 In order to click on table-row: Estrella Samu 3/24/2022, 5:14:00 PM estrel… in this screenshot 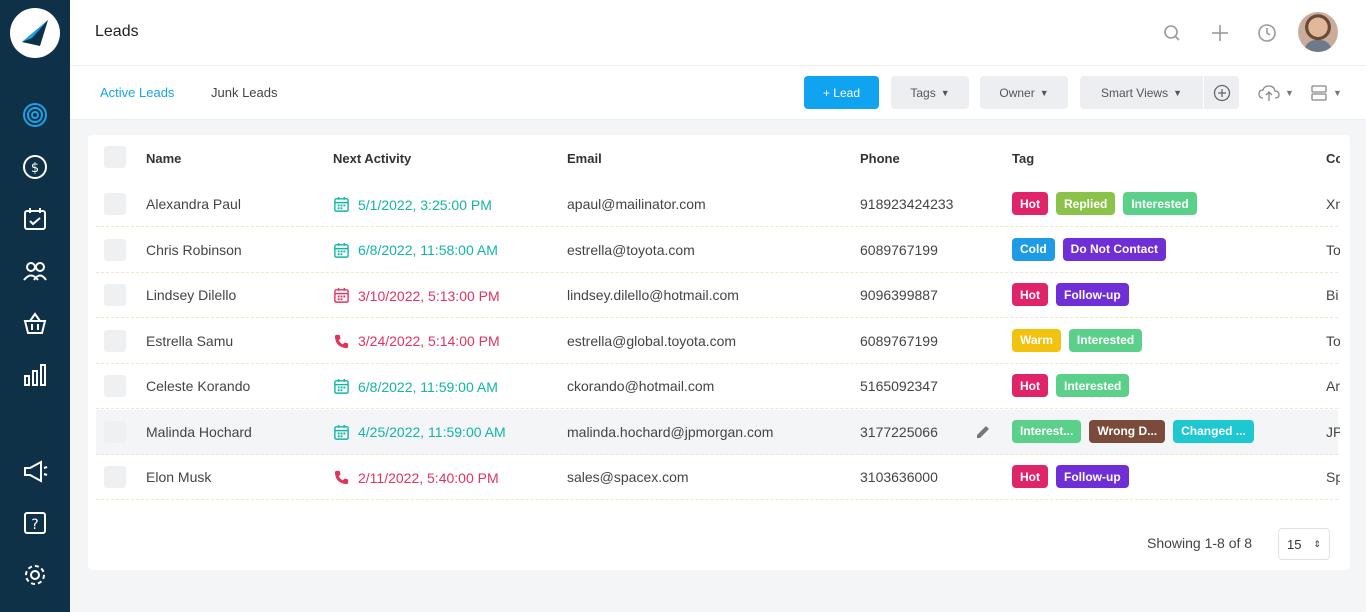, I will do `click(718, 341)`.